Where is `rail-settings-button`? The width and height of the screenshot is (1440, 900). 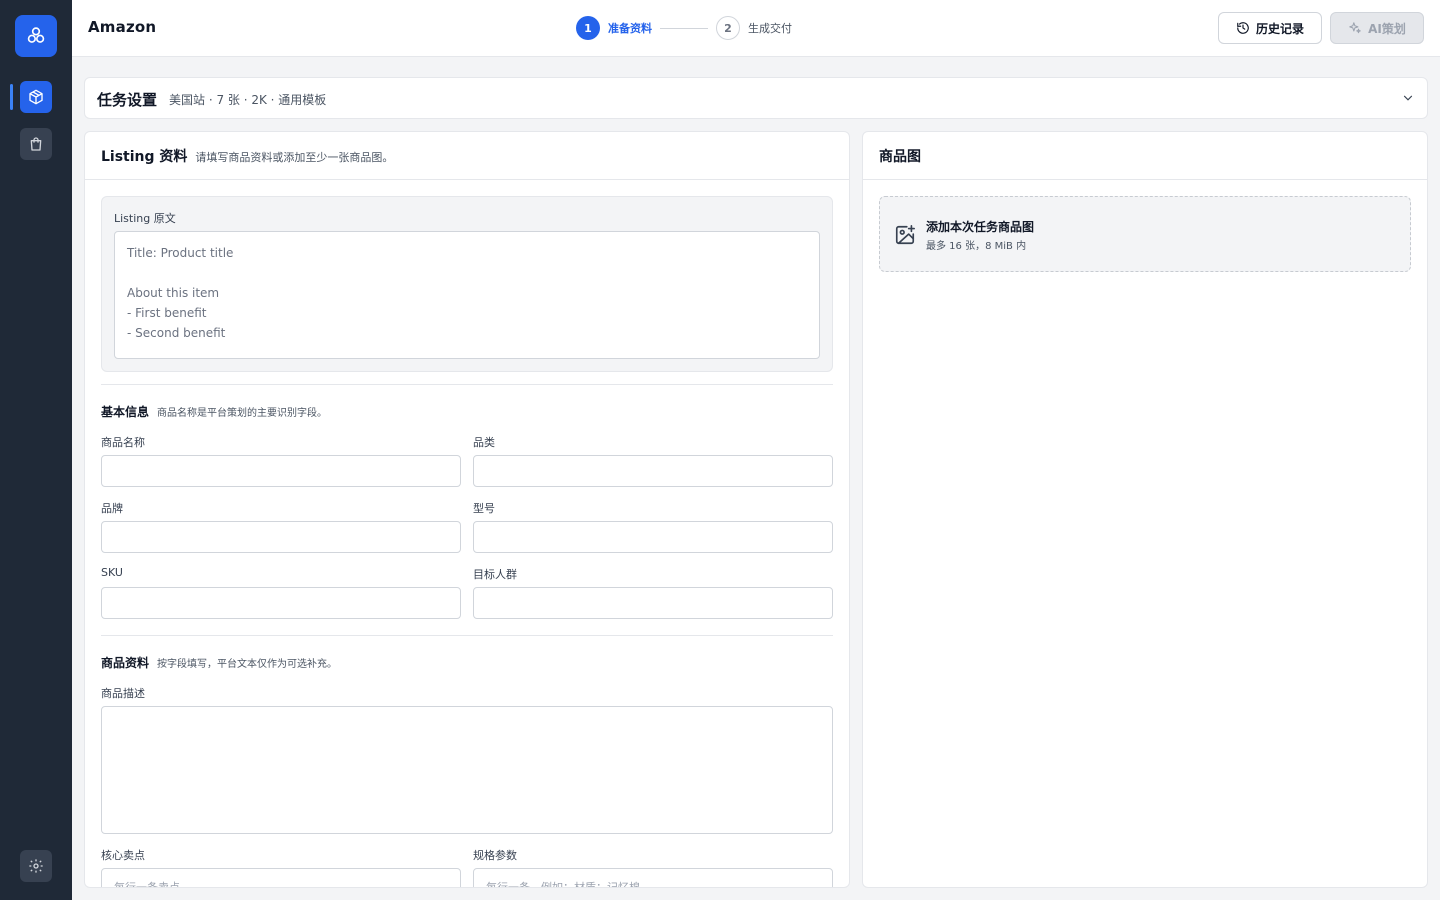
rail-settings-button is located at coordinates (36, 866).